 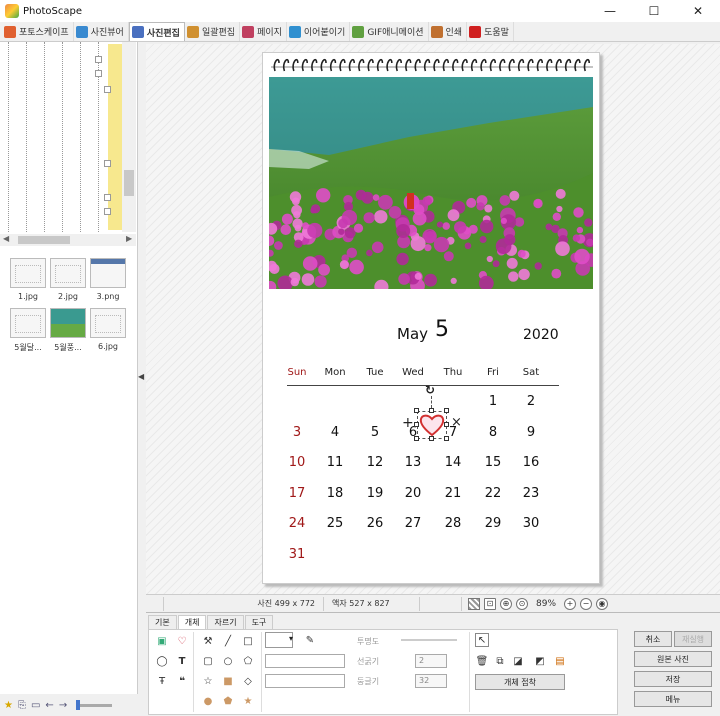 I want to click on thumbnail-item: 6.jpg, so click(x=108, y=329).